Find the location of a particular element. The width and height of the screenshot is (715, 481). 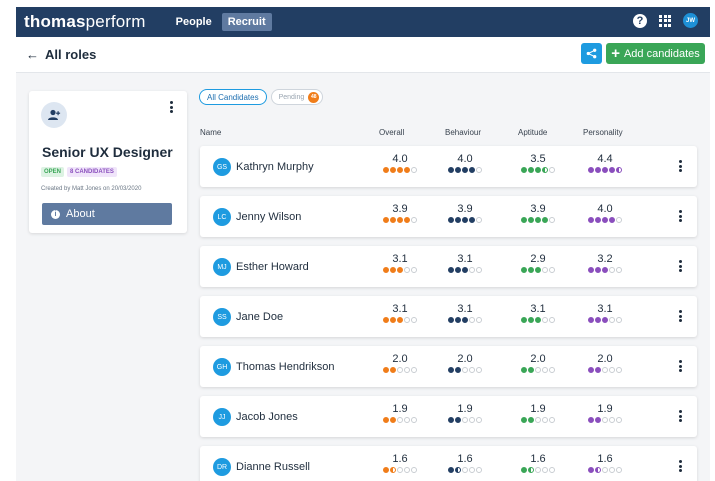

candidate-name: Esther Howard is located at coordinates (272, 267).